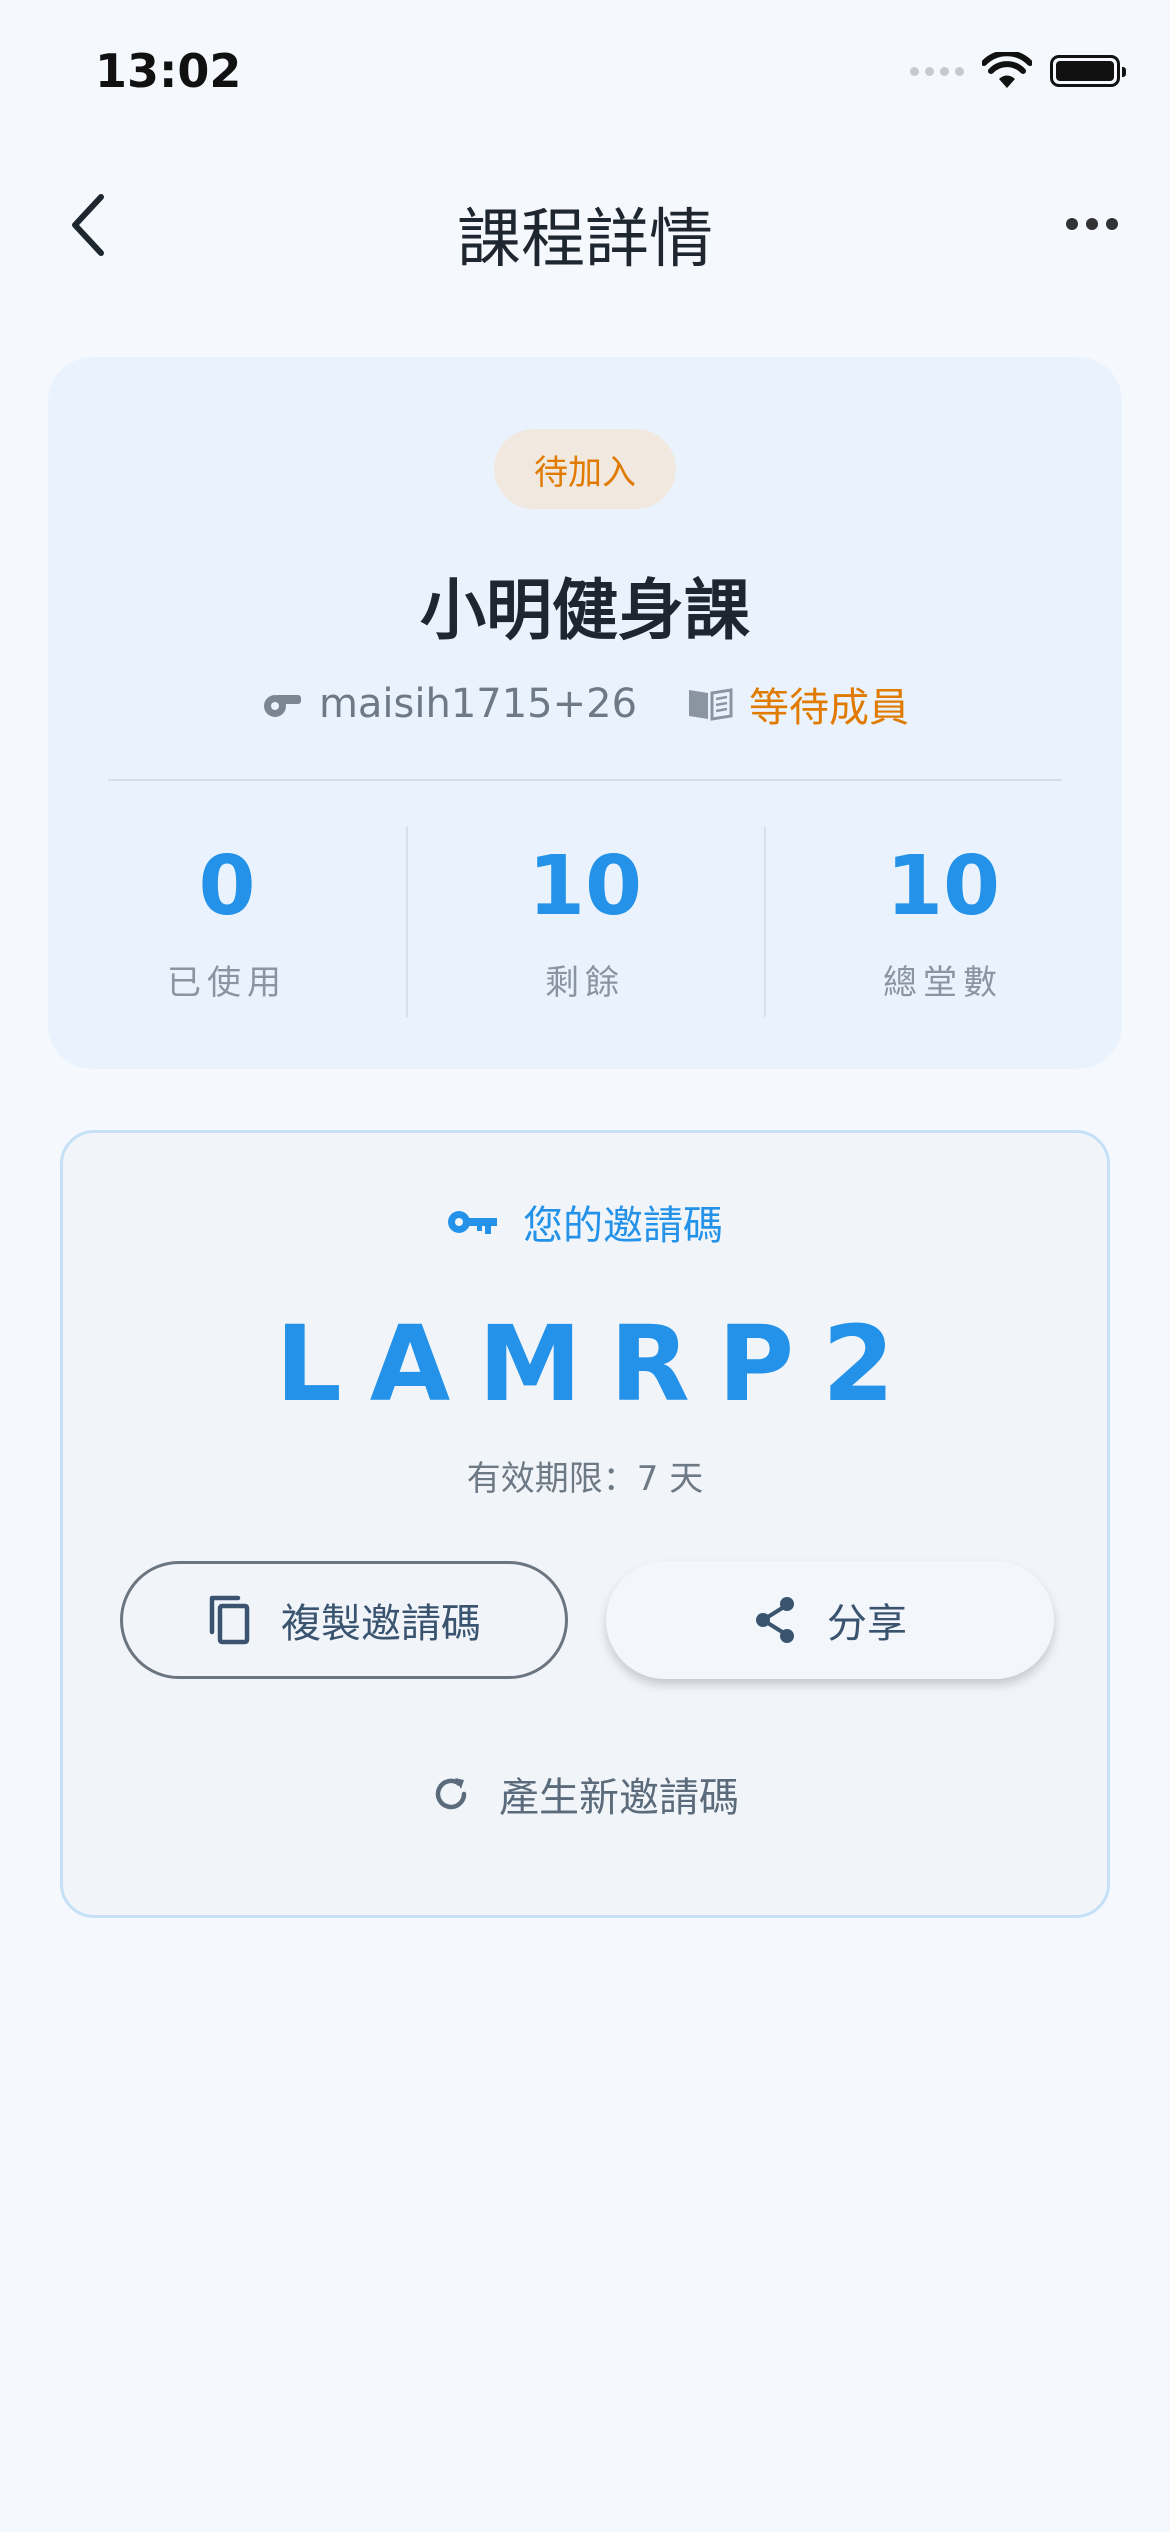  I want to click on wifi-icon, so click(1007, 70).